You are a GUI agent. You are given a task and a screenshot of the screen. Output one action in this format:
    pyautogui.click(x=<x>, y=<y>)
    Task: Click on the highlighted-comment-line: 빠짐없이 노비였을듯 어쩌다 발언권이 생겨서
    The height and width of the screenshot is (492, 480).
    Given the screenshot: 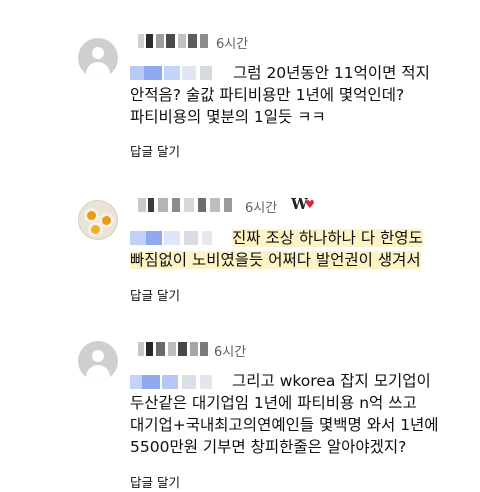 What is the action you would take?
    pyautogui.click(x=275, y=260)
    